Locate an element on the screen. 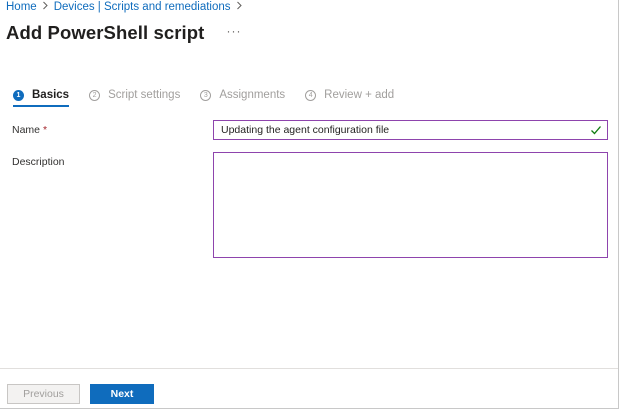 This screenshot has height=409, width=619. description-label: Description is located at coordinates (38, 162).